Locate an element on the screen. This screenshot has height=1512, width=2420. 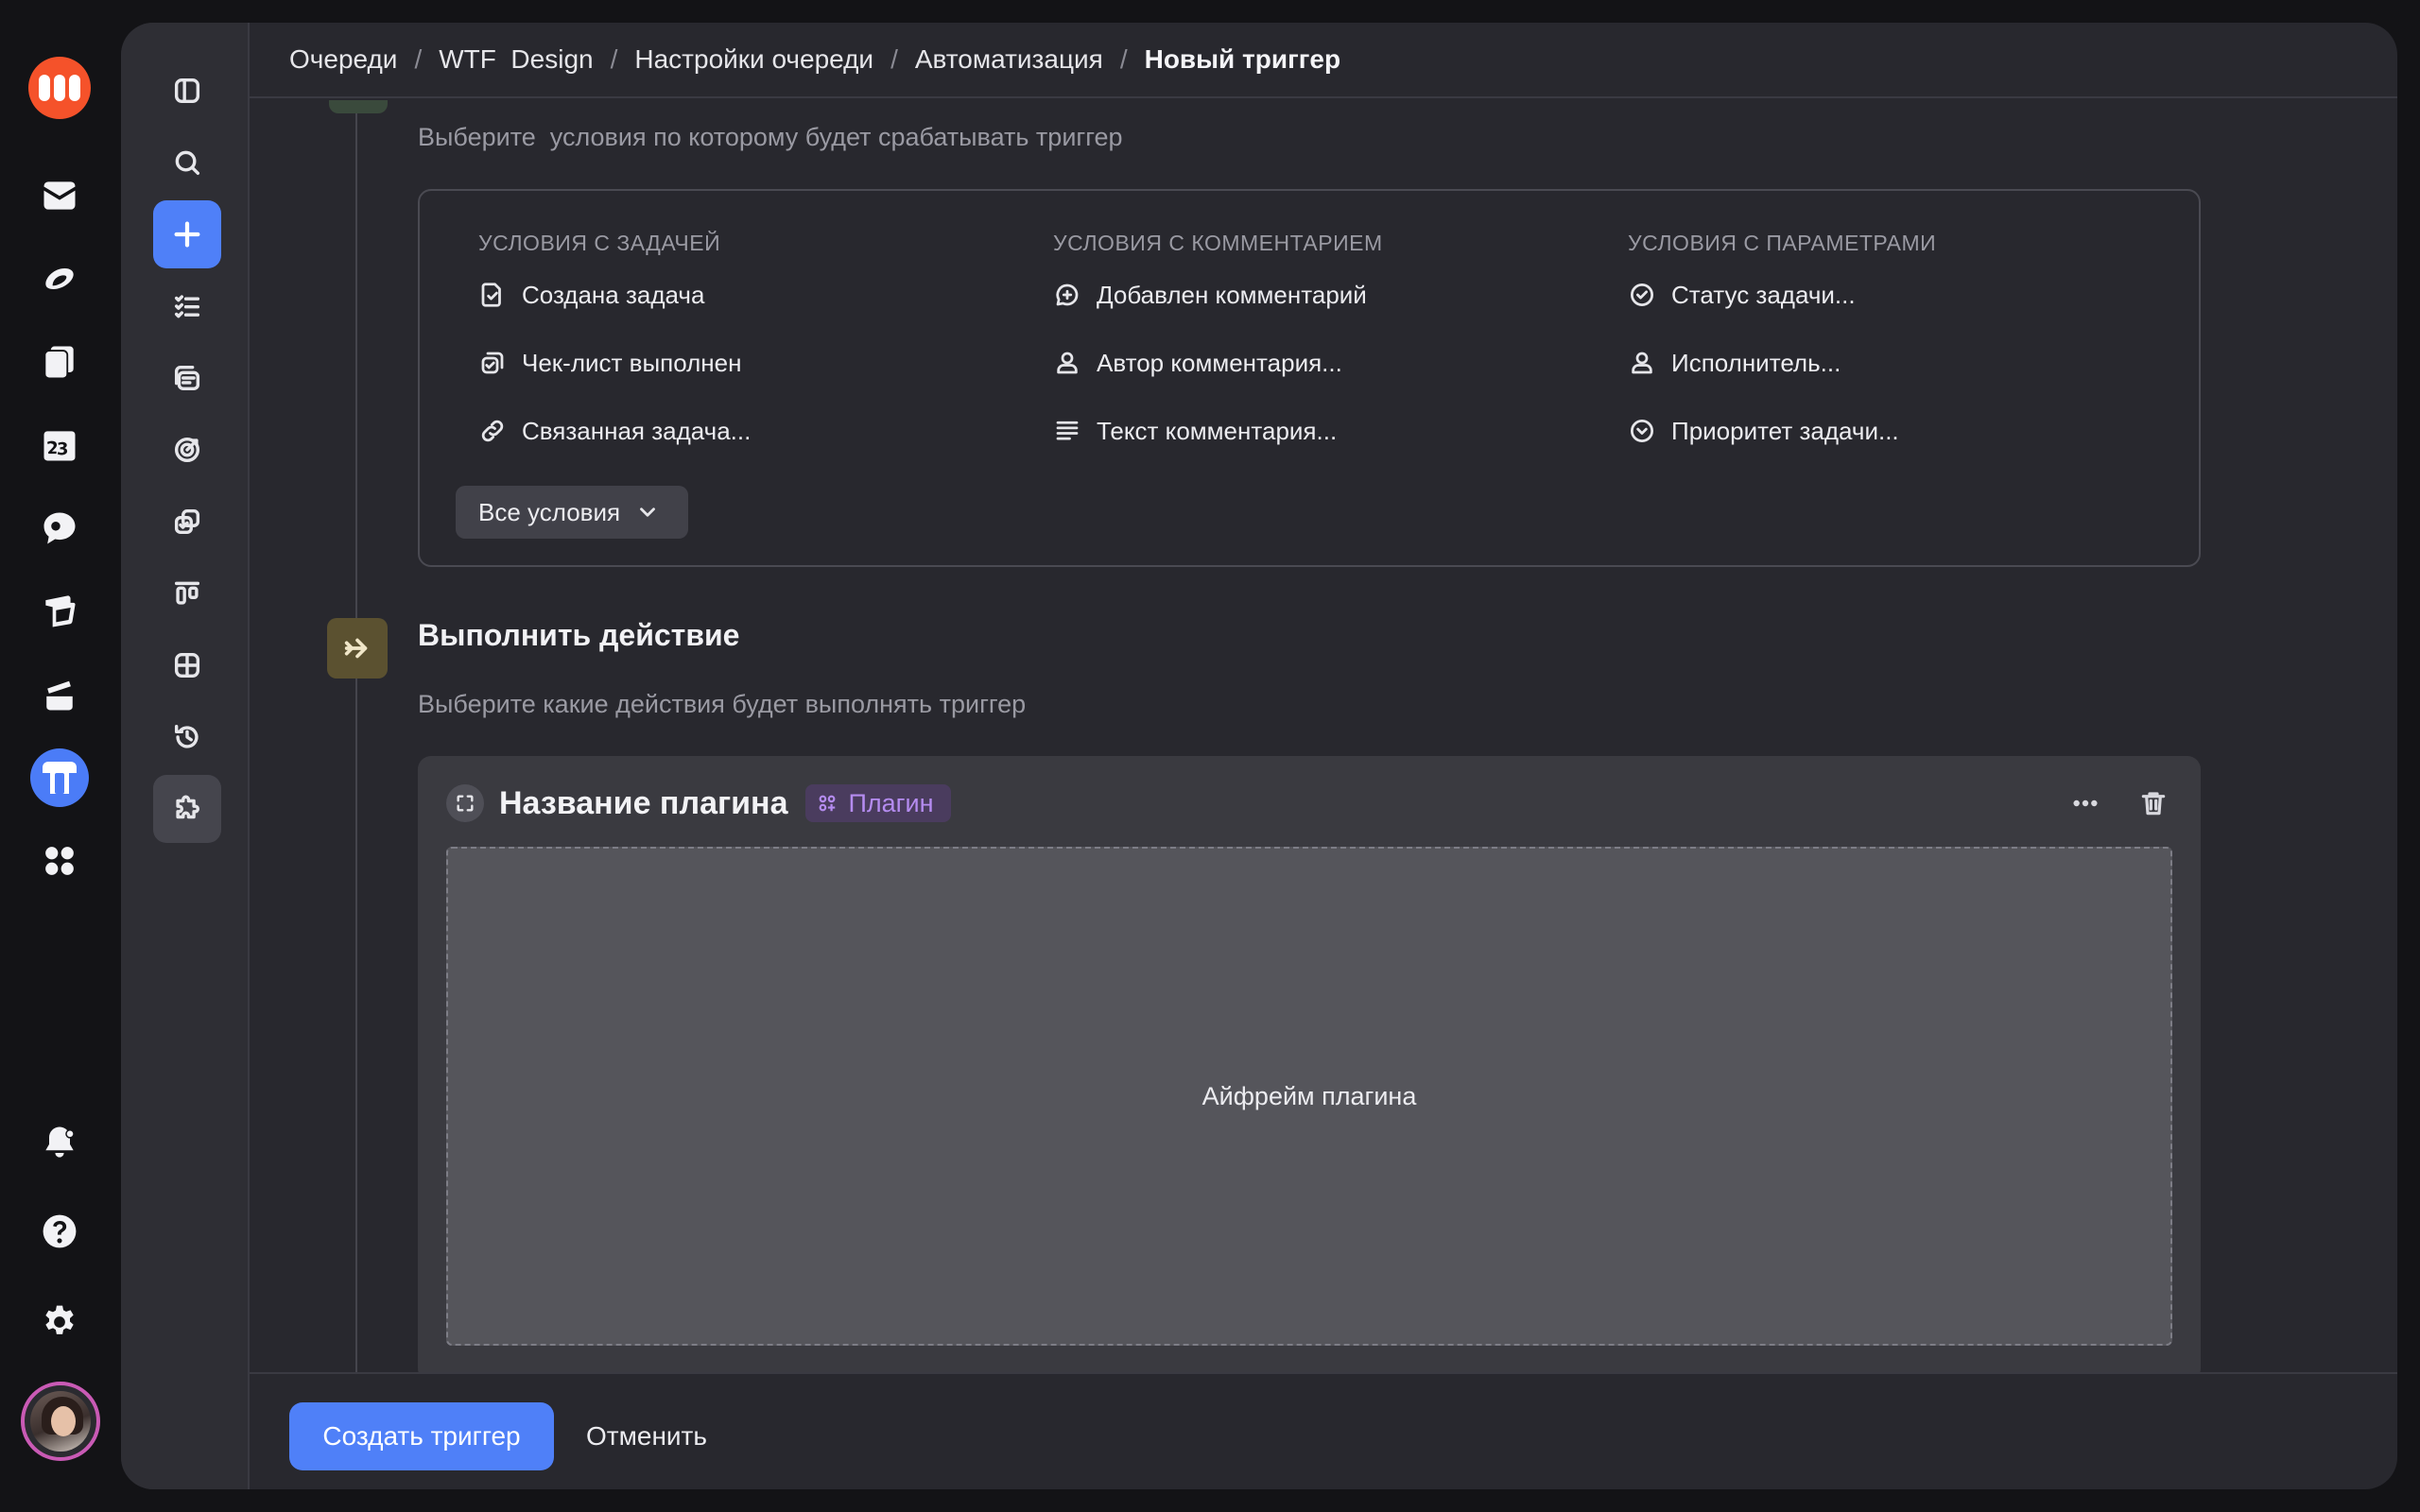
all-conditions-button: Все условия is located at coordinates (572, 512).